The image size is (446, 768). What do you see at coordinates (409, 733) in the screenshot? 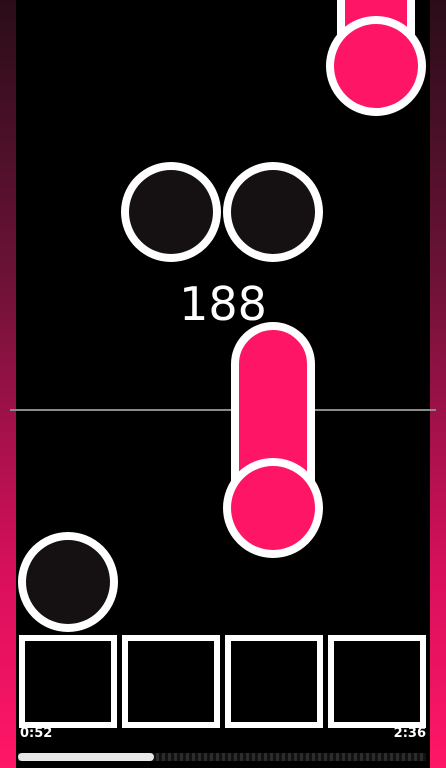
I see `total-time: 2:36` at bounding box center [409, 733].